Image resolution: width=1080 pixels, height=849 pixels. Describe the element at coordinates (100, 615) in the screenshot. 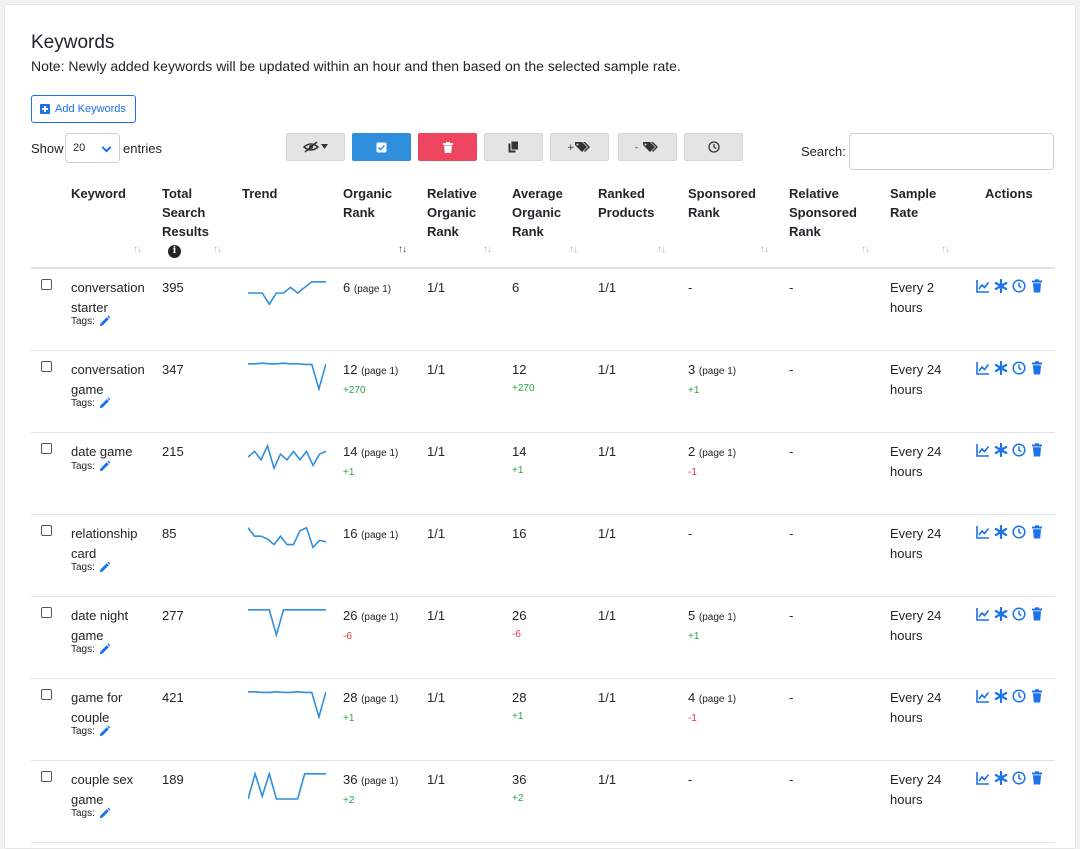

I see `keyword-text: date night` at that location.